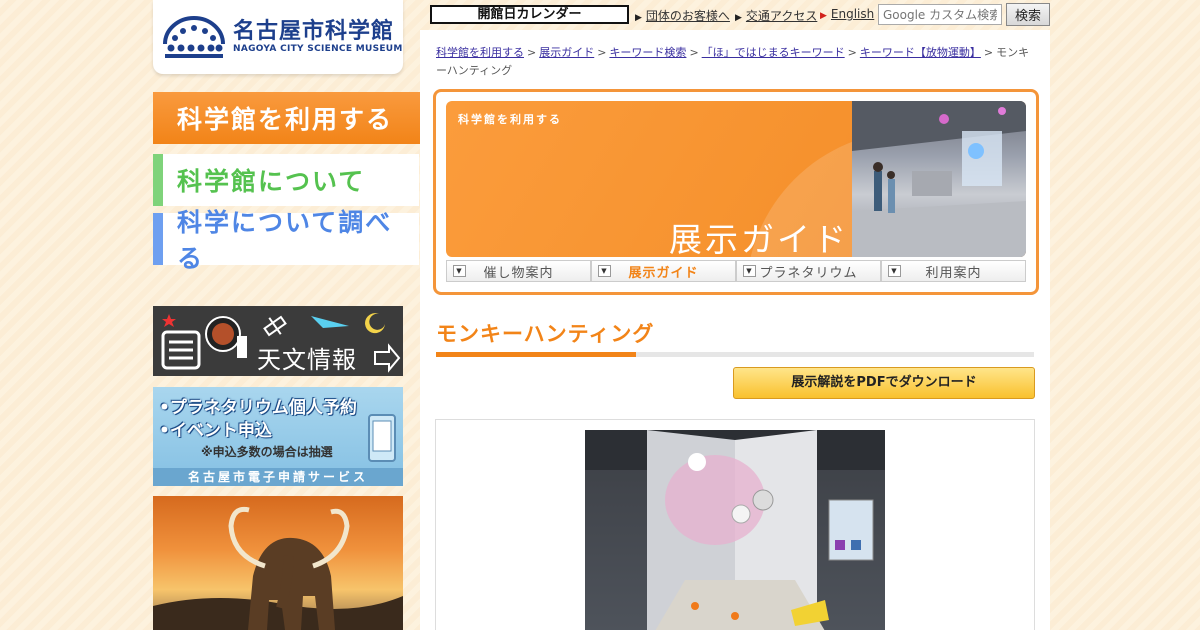 This screenshot has width=1200, height=630. What do you see at coordinates (215, 431) in the screenshot?
I see `reservation-line-event: •イベント申込` at bounding box center [215, 431].